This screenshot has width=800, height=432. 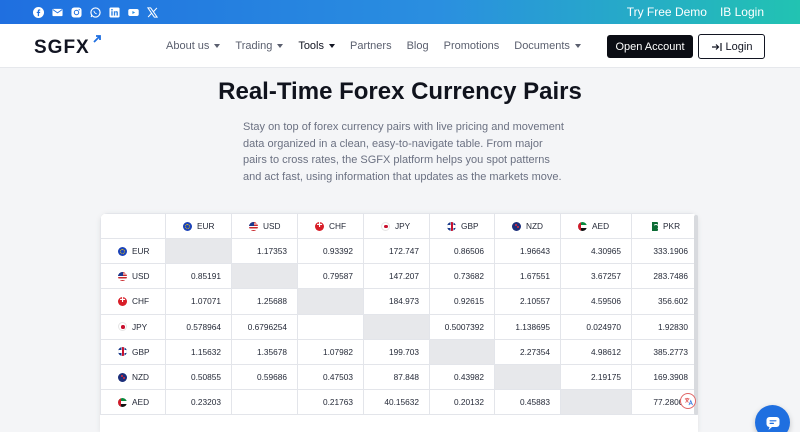 What do you see at coordinates (667, 12) in the screenshot?
I see `try-free-demo-link: Try Free Demo` at bounding box center [667, 12].